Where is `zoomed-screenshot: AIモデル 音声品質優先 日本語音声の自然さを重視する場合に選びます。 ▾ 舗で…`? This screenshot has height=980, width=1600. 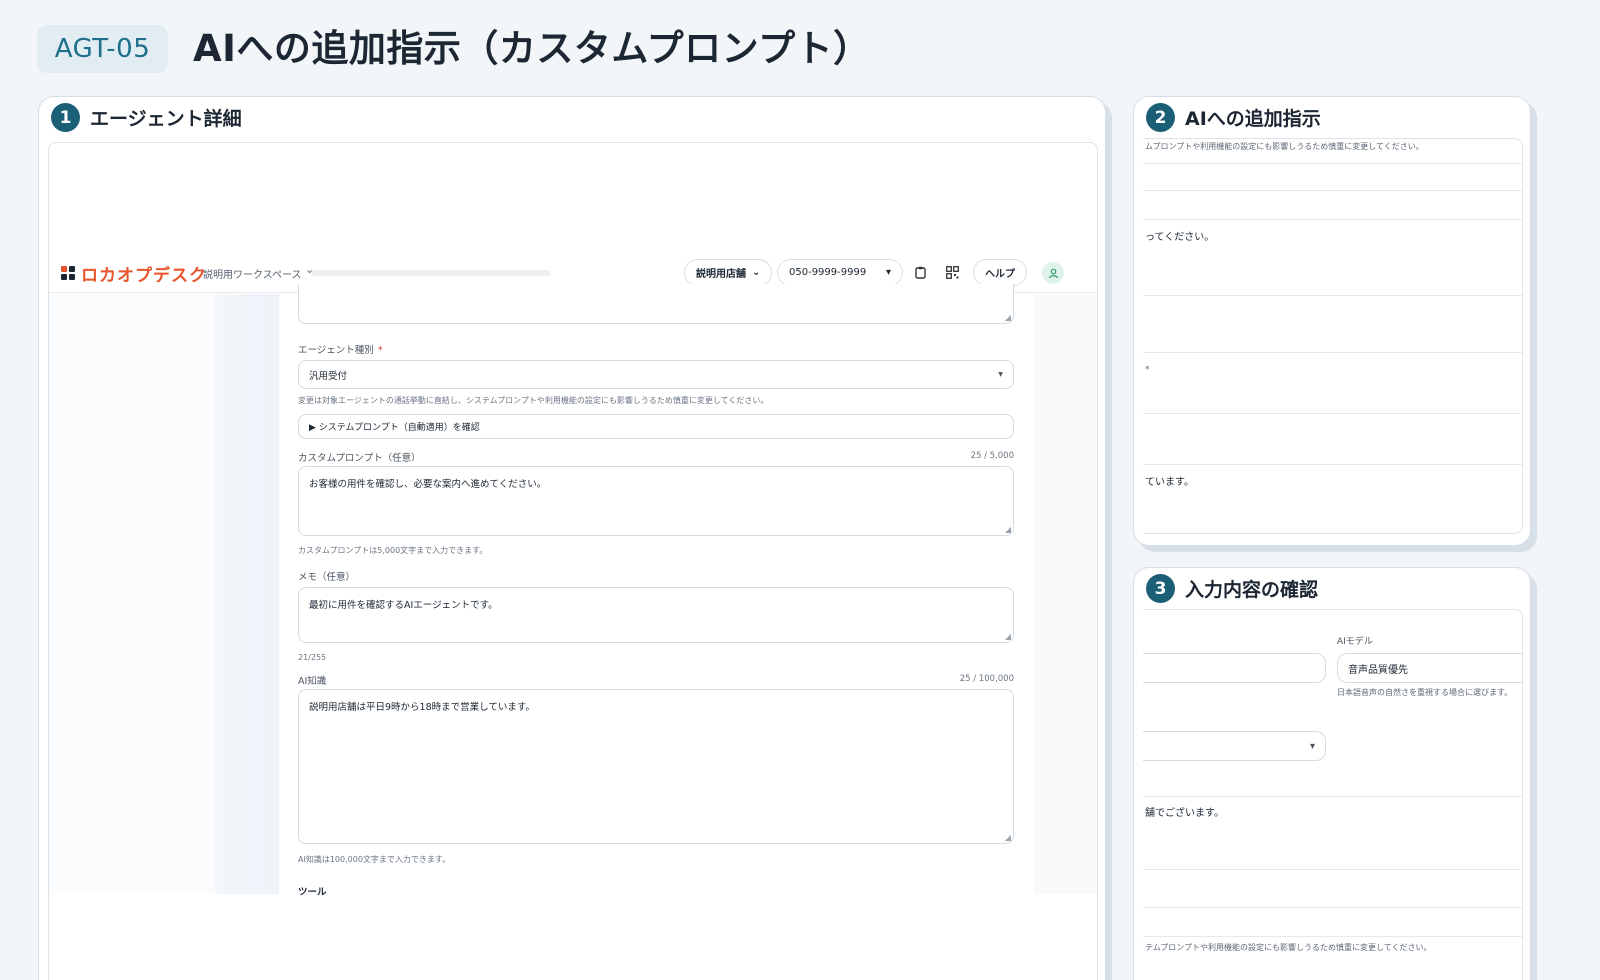
zoomed-screenshot: AIモデル 音声品質優先 日本語音声の自然さを重視する場合に選びます。 ▾ 舗で… is located at coordinates (1333, 794).